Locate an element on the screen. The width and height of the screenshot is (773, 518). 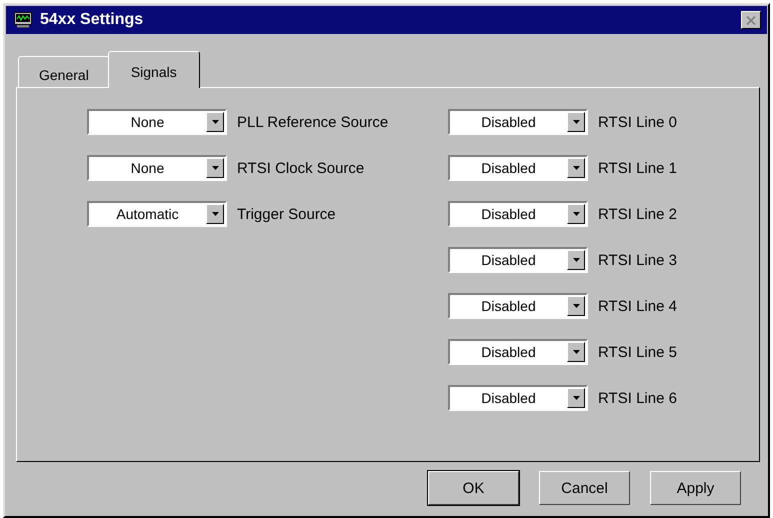
setting-label: RTSI Line 5 is located at coordinates (637, 352).